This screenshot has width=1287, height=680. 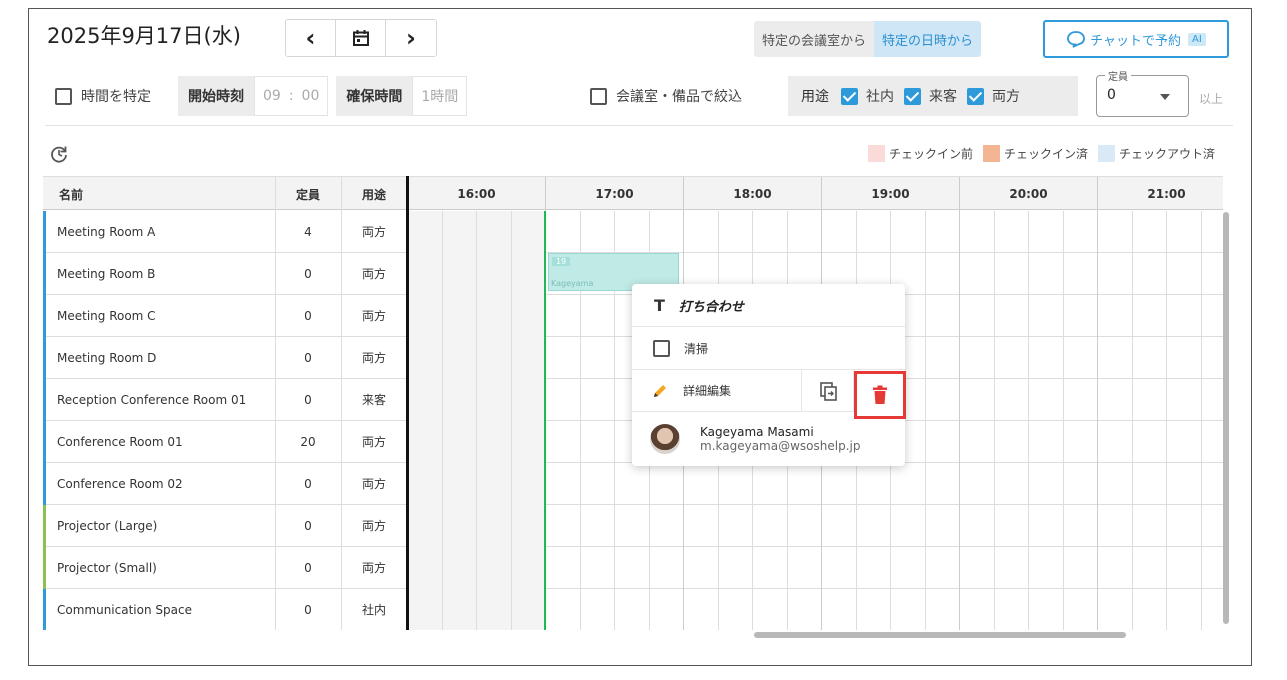 What do you see at coordinates (639, 125) in the screenshot?
I see `divider` at bounding box center [639, 125].